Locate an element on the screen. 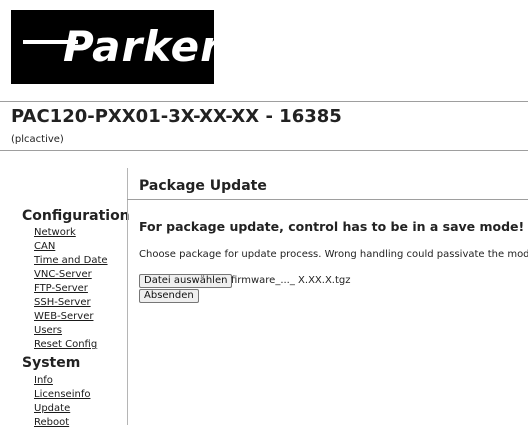 Image resolution: width=528 pixels, height=429 pixels. nav-link-ftp-server: FTP-Server is located at coordinates (61, 289).